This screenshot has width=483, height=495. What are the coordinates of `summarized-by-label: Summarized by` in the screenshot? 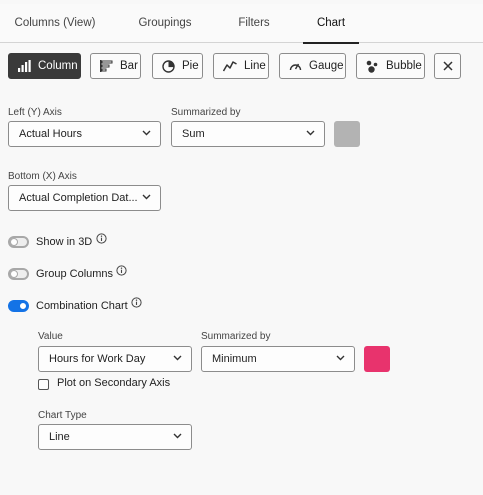 It's located at (206, 112).